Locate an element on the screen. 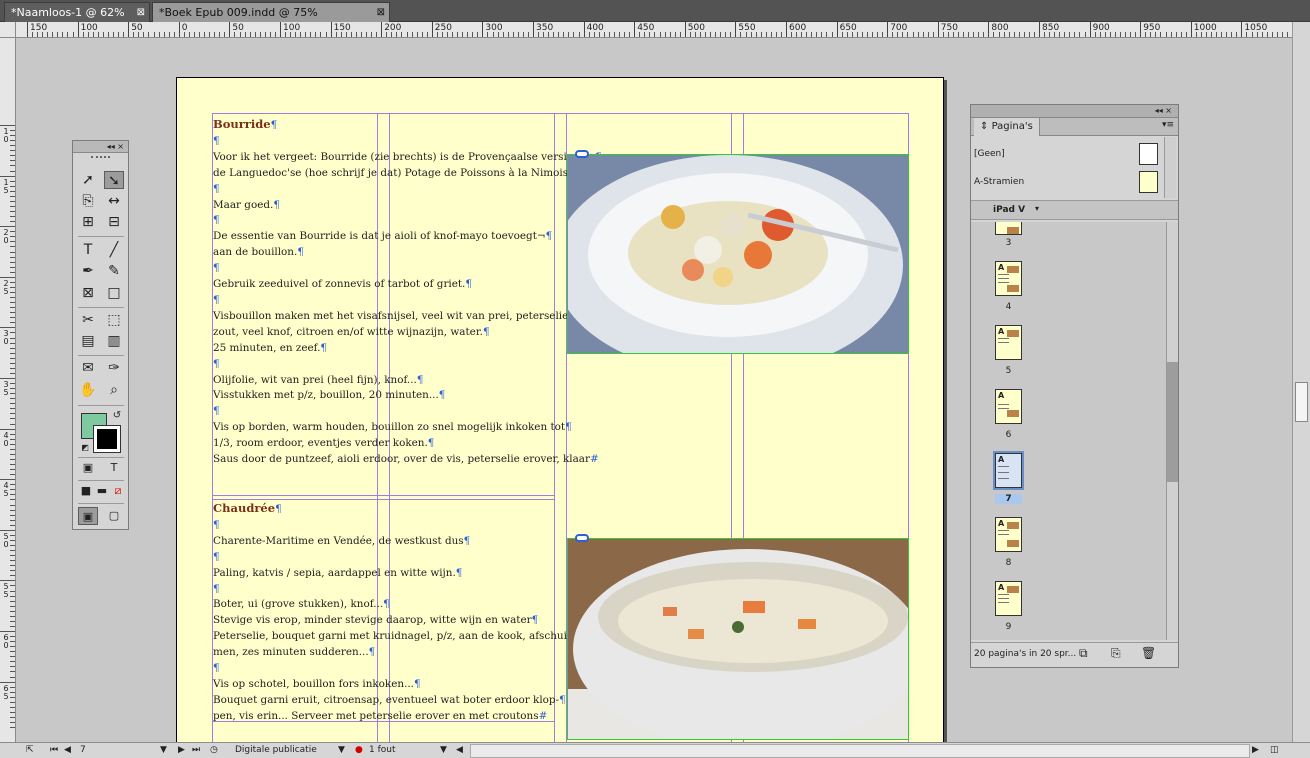 The height and width of the screenshot is (758, 1310). page-thumbnail is located at coordinates (1008, 228).